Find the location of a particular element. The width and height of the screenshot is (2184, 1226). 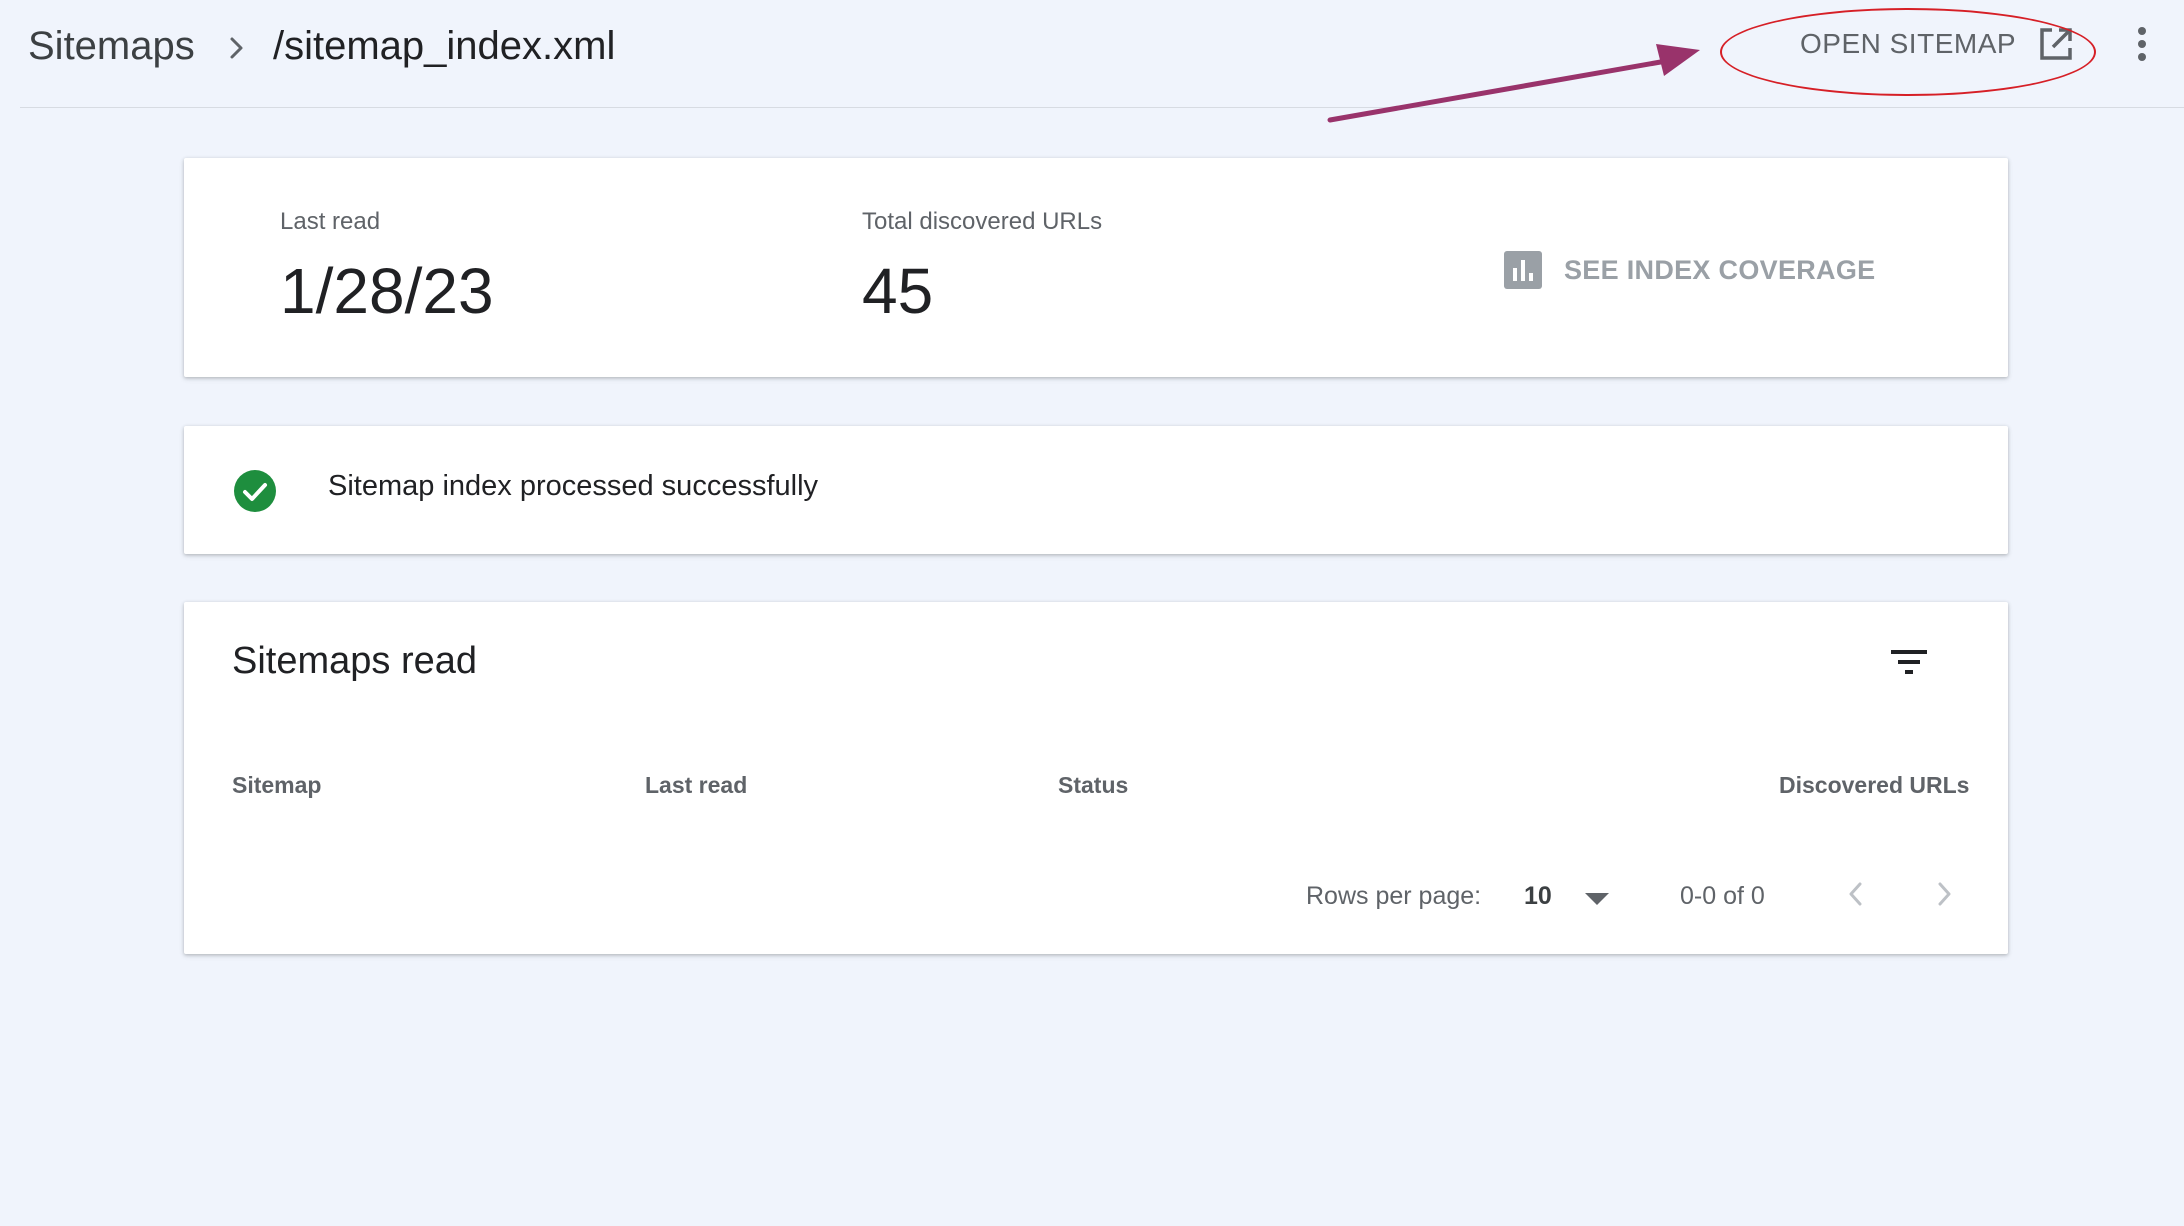

see-index-coverage-button: SEE INDEX COVERAGE is located at coordinates (1689, 270).